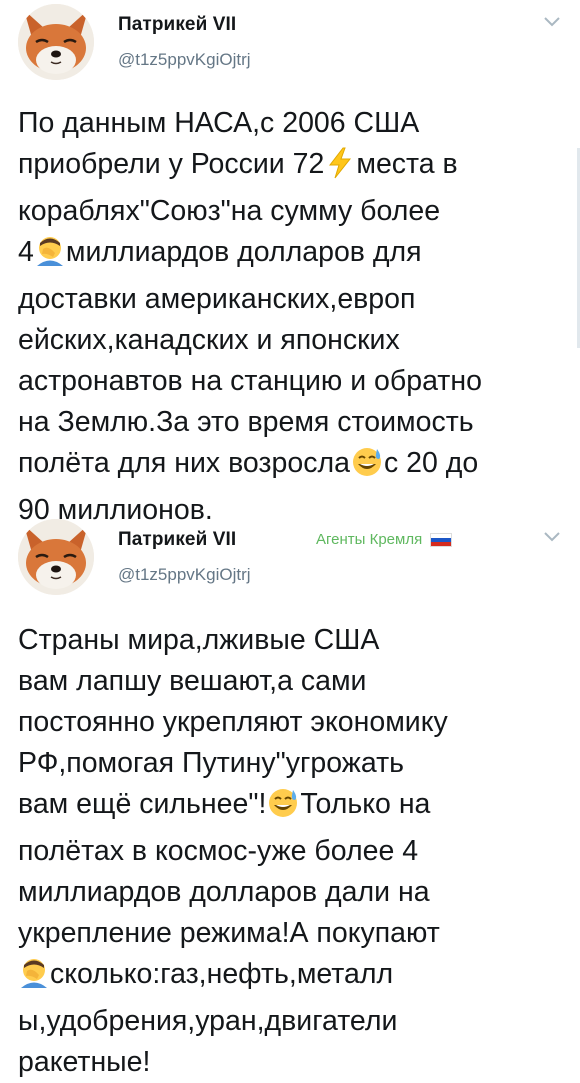  I want to click on text-segment: полёта для них возросла, so click(184, 463).